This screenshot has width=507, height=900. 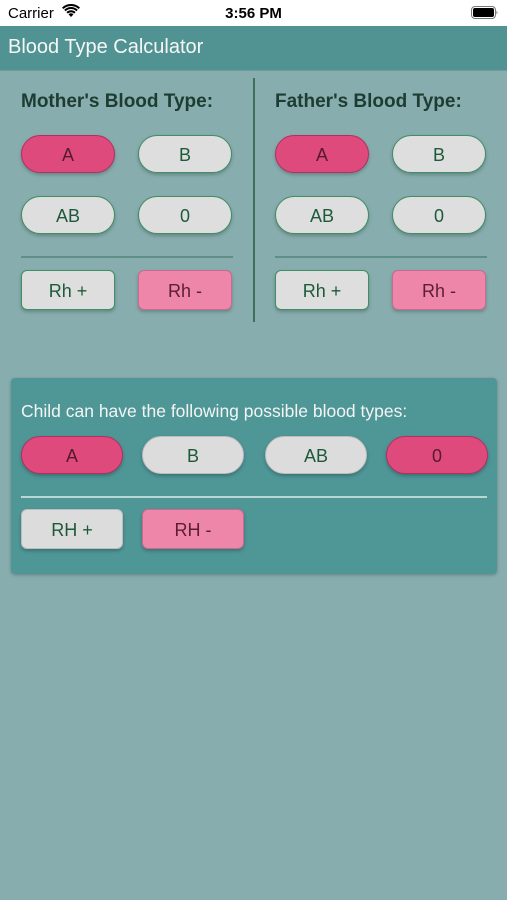 What do you see at coordinates (68, 290) in the screenshot?
I see `mother-rh-positive-button: Rh +` at bounding box center [68, 290].